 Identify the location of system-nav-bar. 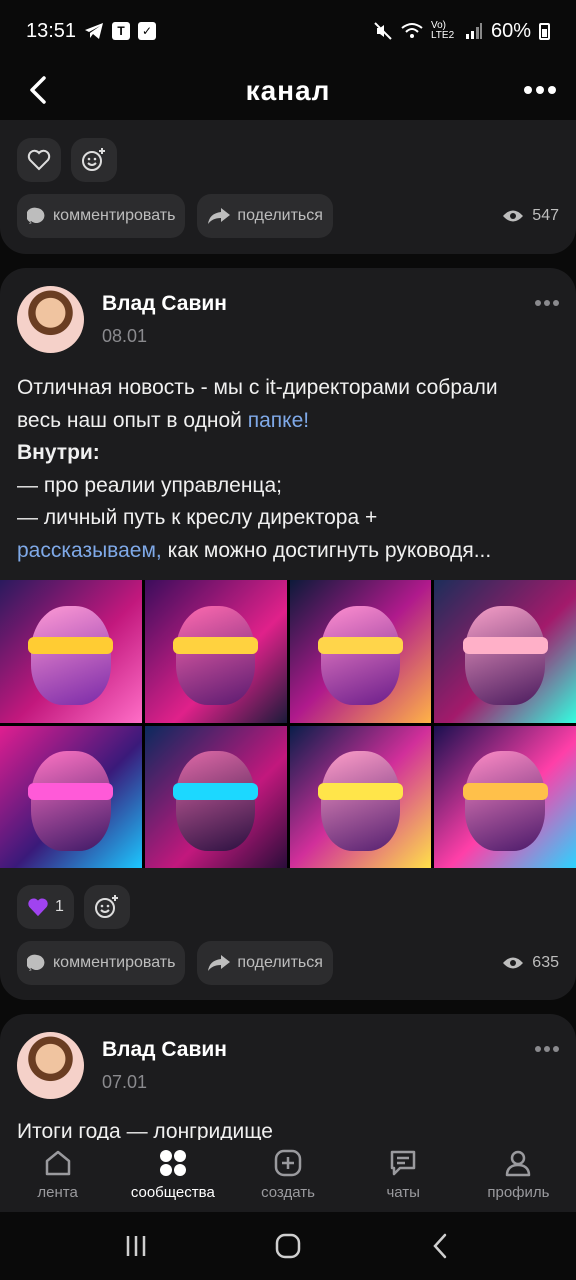
(288, 1246).